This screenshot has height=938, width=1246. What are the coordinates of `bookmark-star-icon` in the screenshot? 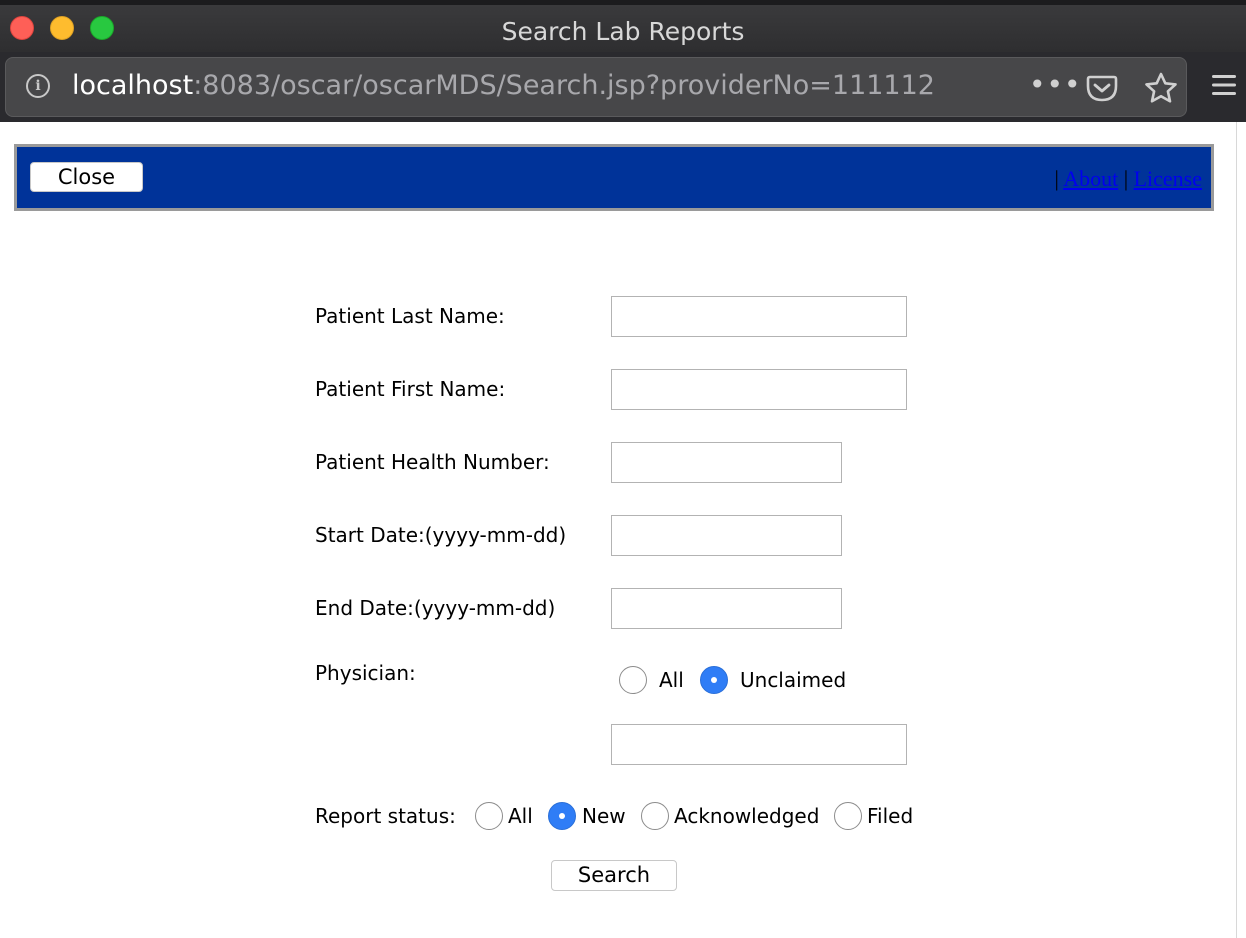 It's located at (1161, 88).